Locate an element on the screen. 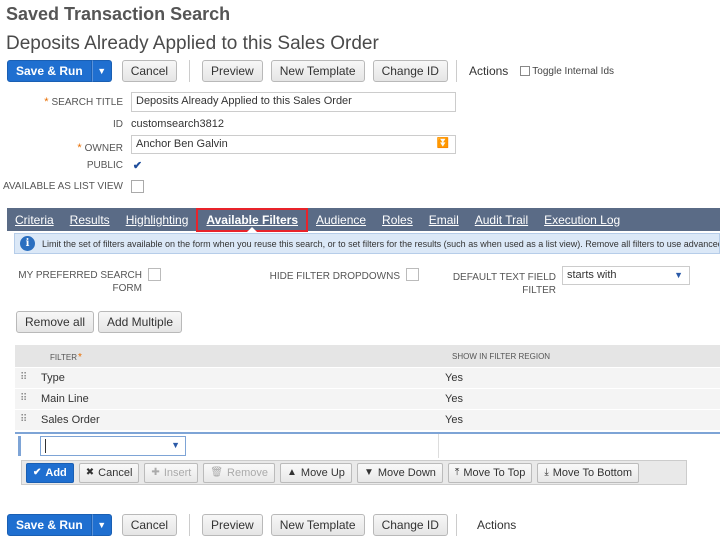  double-chevron-icon: ⏬ is located at coordinates (442, 143).